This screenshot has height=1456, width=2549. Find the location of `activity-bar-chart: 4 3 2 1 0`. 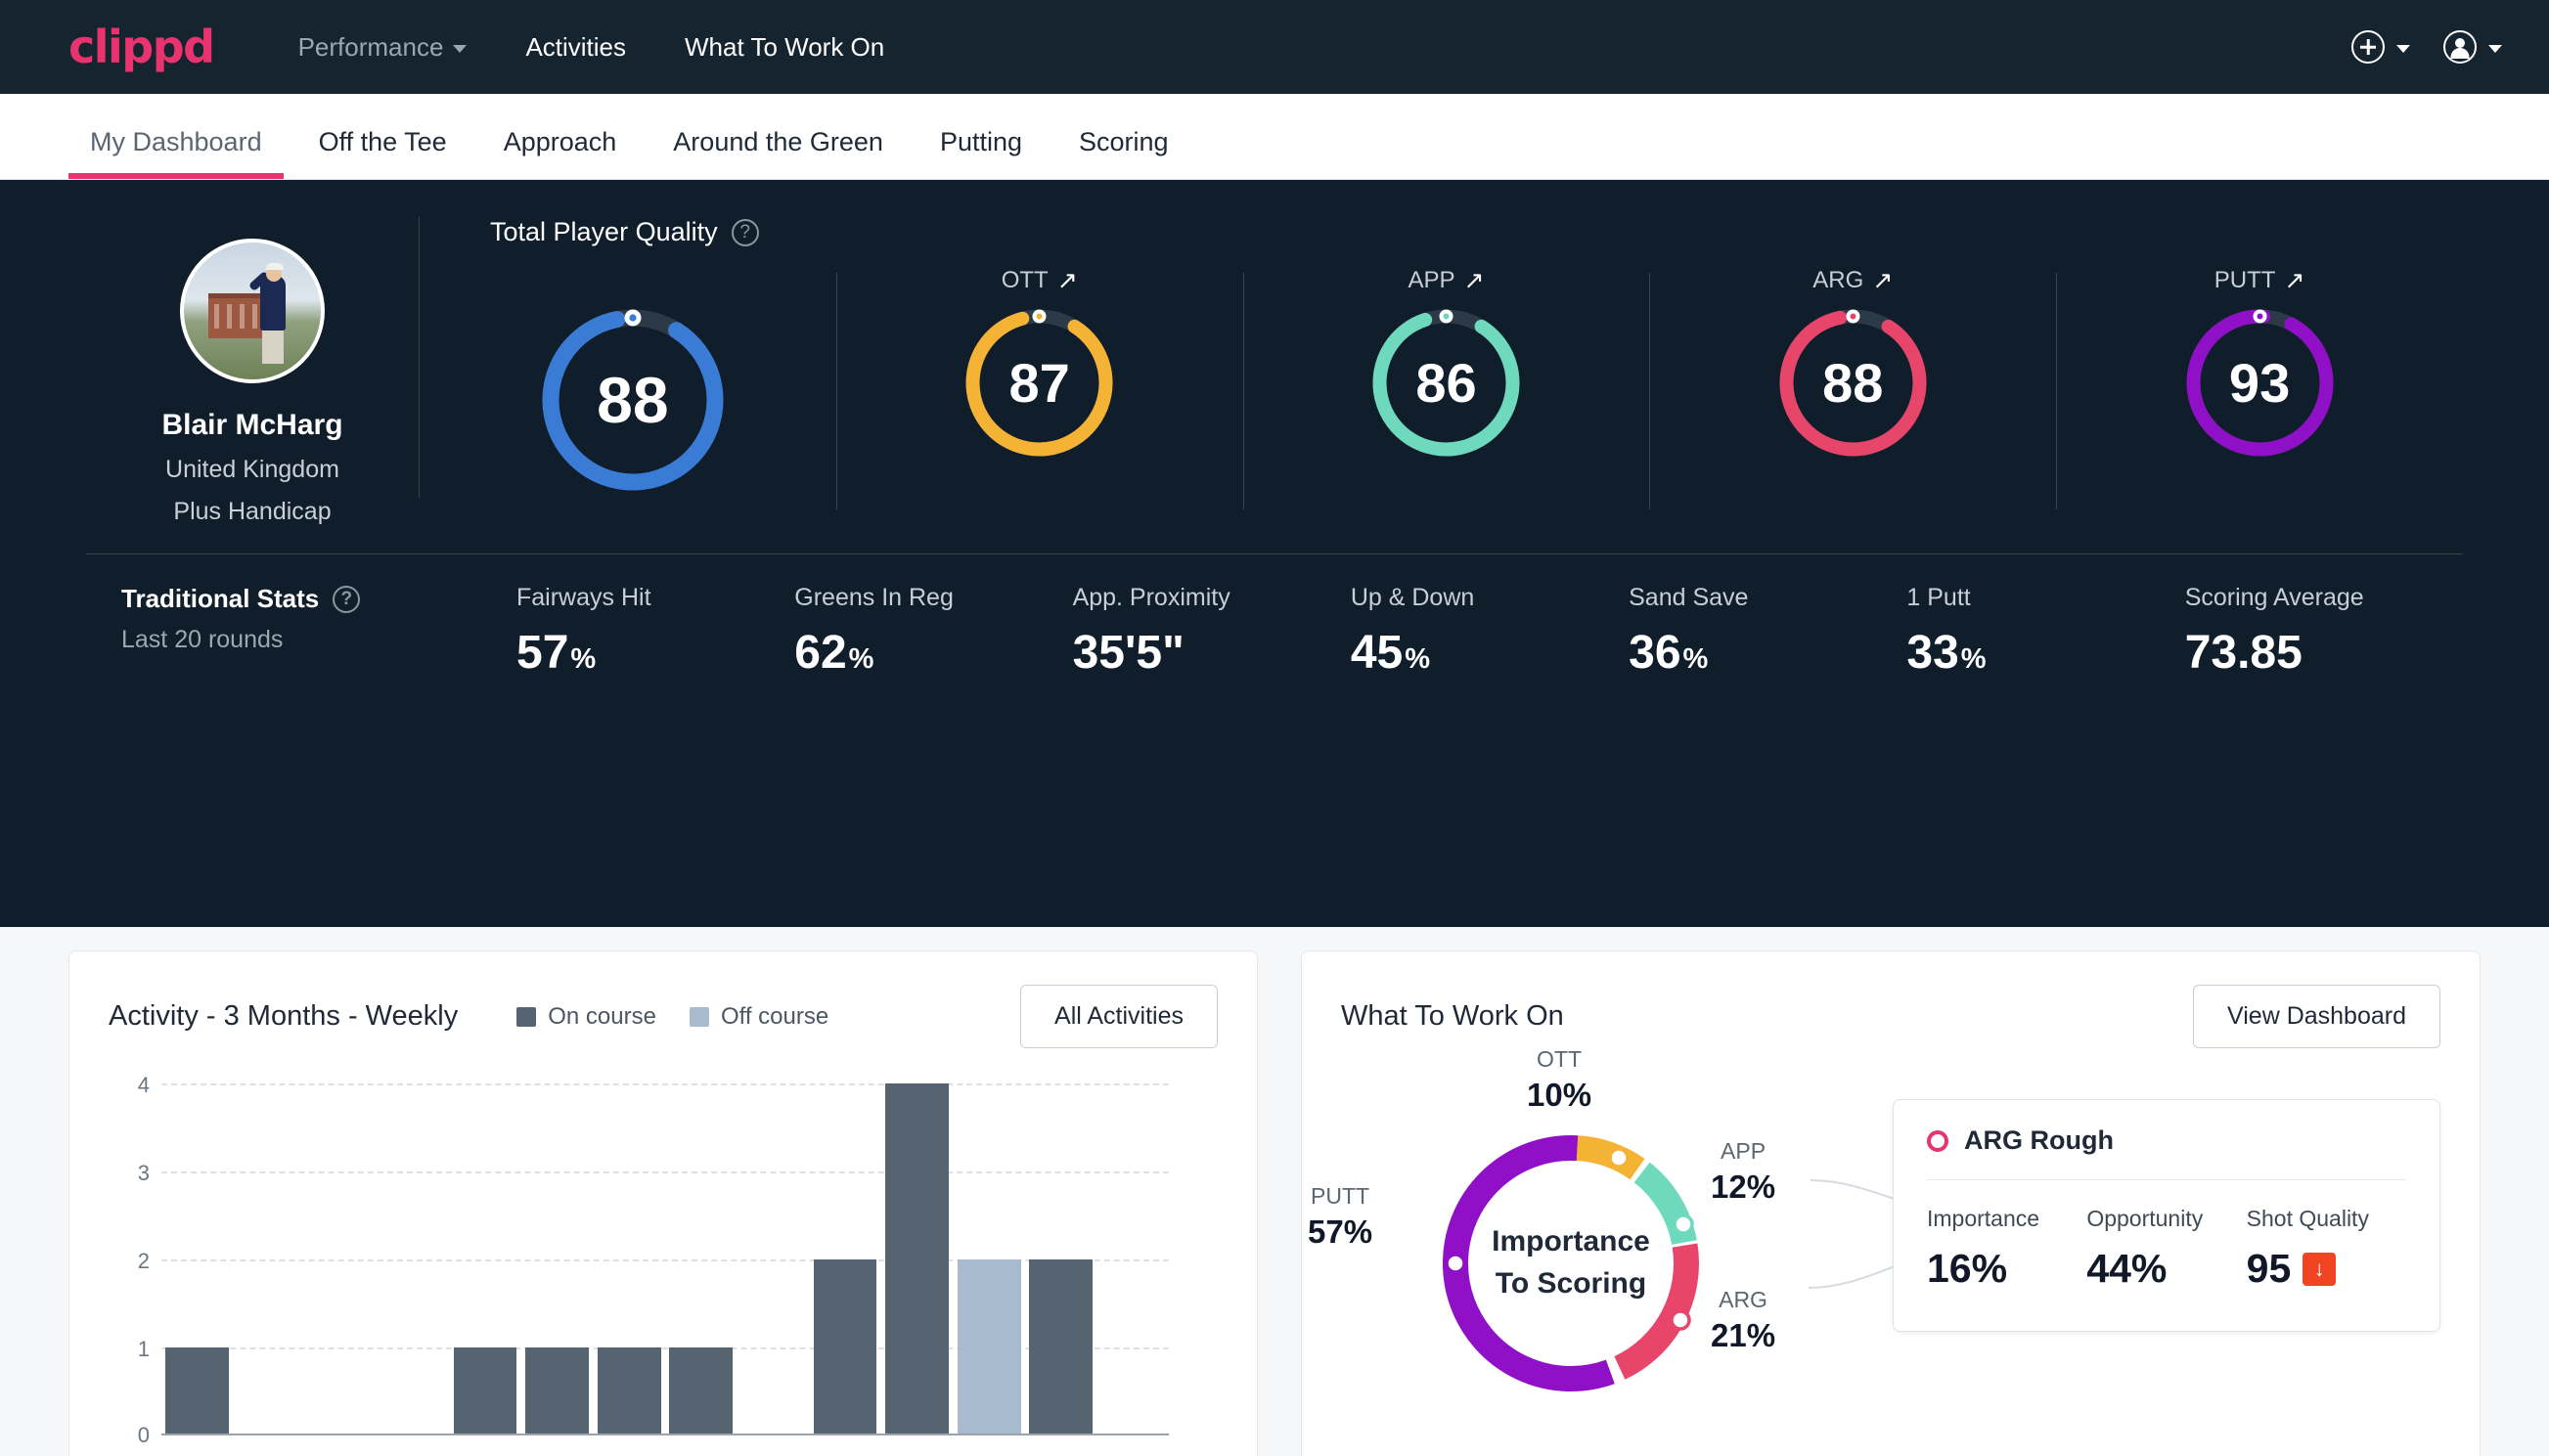

activity-bar-chart: 4 3 2 1 0 is located at coordinates (664, 1264).